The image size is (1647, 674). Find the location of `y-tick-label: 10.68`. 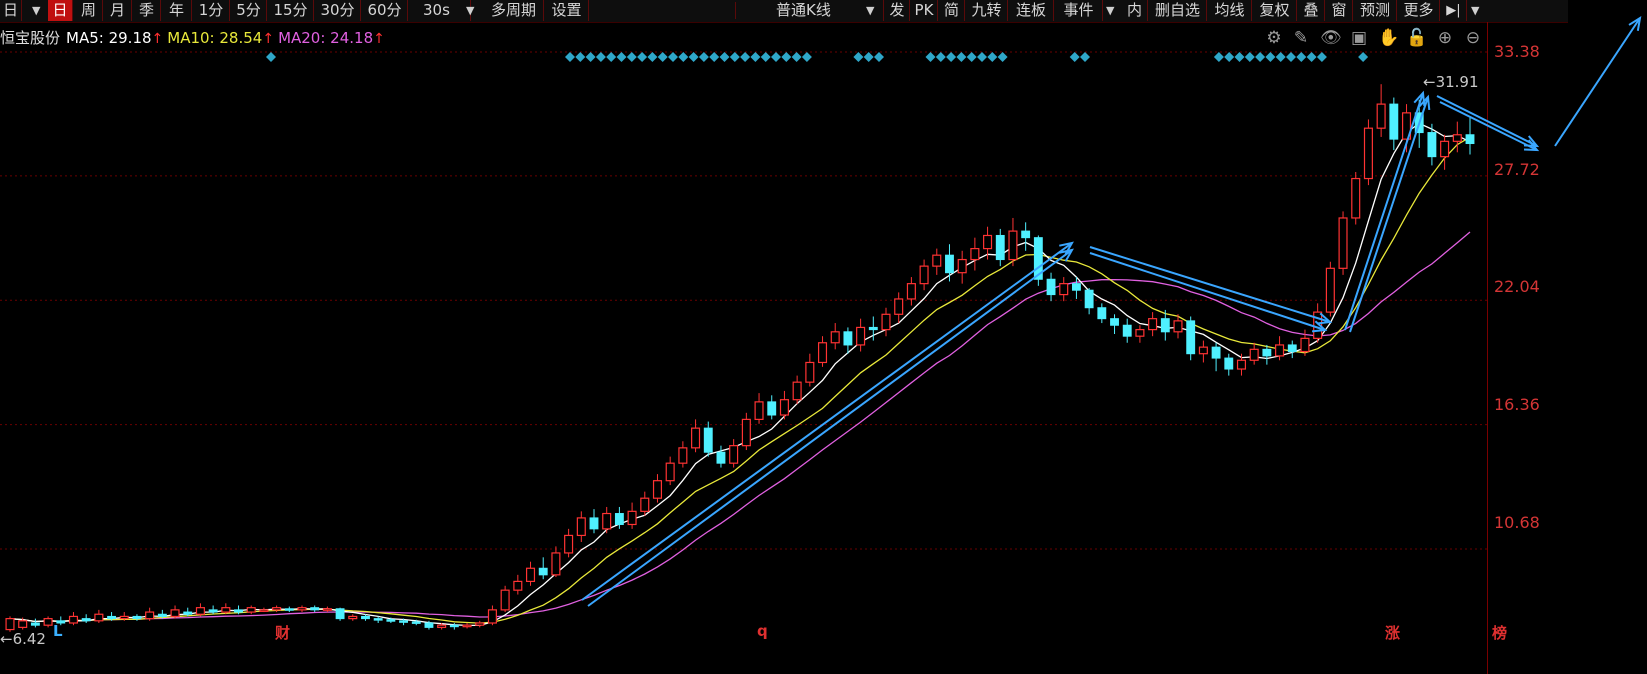

y-tick-label: 10.68 is located at coordinates (1517, 522).